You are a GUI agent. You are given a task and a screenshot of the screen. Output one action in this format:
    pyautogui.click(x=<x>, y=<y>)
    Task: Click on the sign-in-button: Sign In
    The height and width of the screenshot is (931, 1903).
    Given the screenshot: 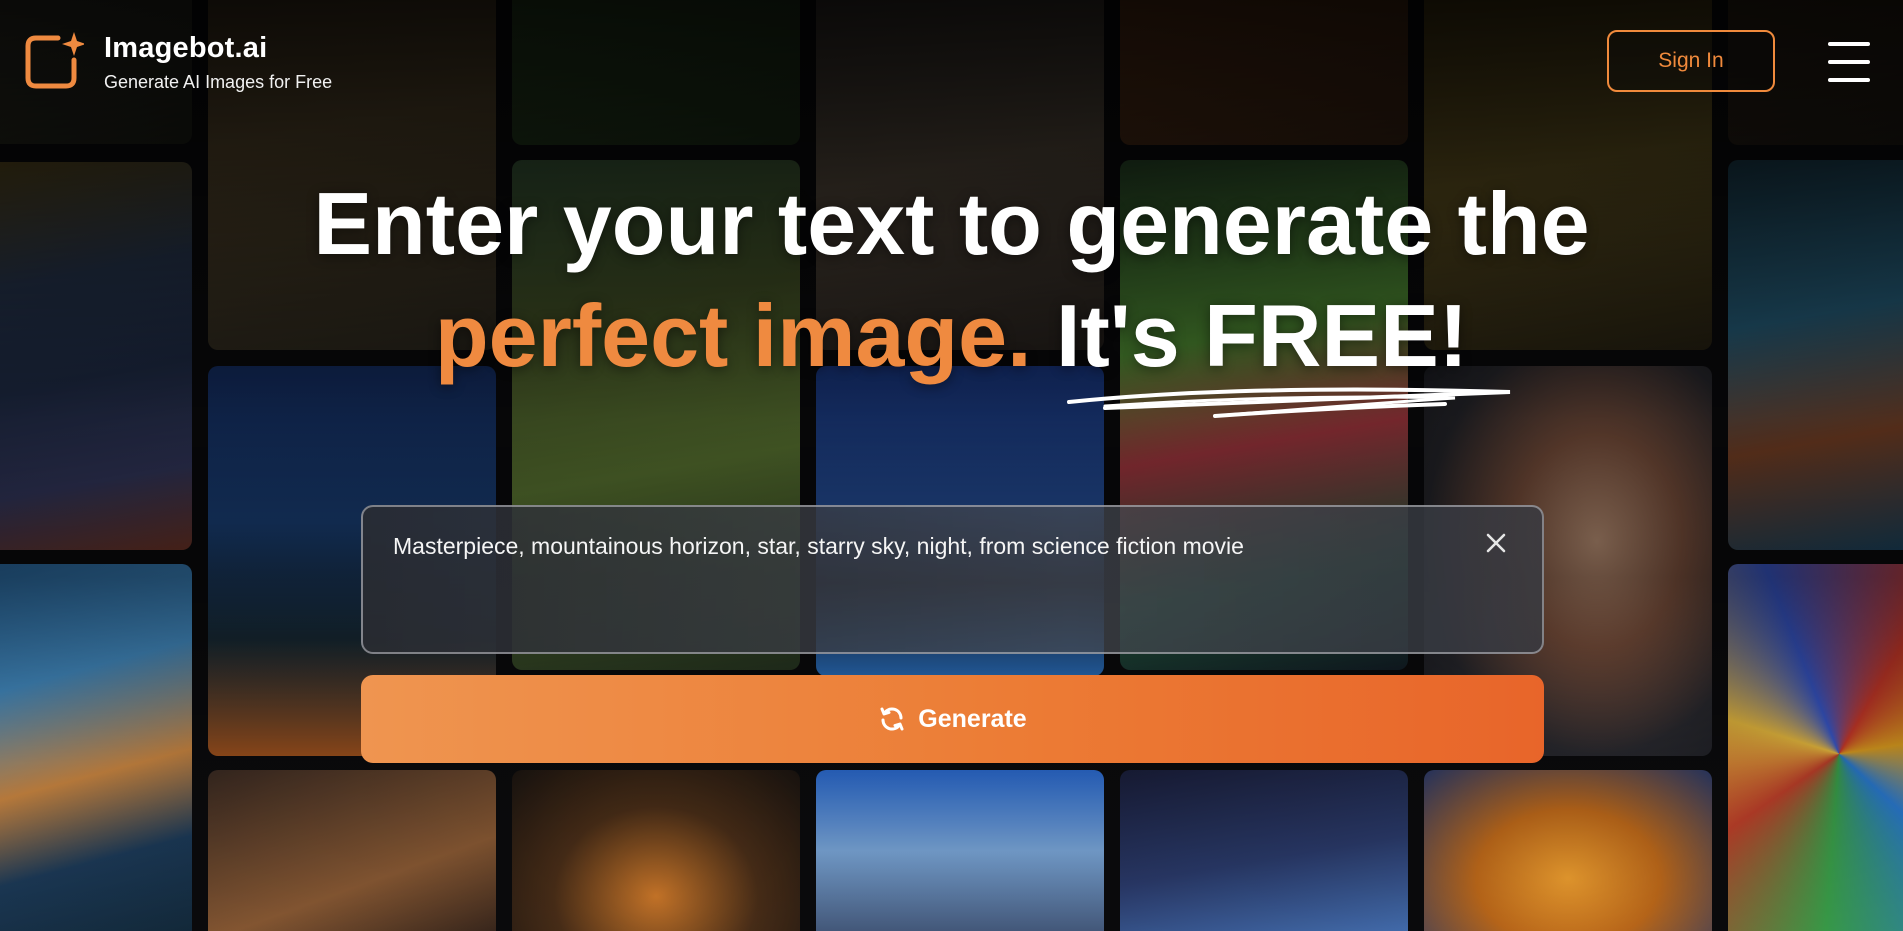 What is the action you would take?
    pyautogui.click(x=1691, y=61)
    